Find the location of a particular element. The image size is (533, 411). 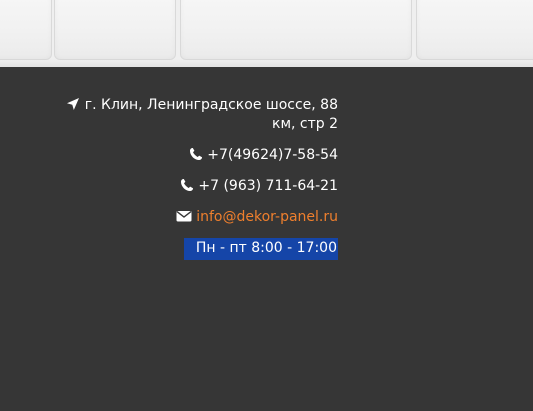

tile-strip-shade is located at coordinates (266, 63).